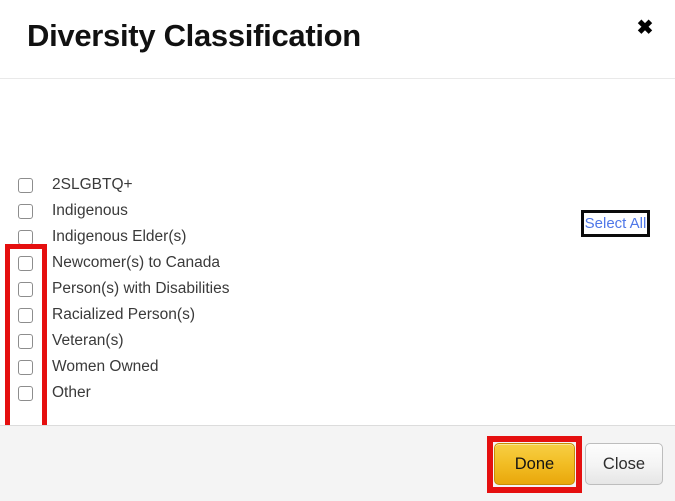 This screenshot has width=675, height=501. I want to click on list-item: Indigenous Elder(s), so click(200, 237).